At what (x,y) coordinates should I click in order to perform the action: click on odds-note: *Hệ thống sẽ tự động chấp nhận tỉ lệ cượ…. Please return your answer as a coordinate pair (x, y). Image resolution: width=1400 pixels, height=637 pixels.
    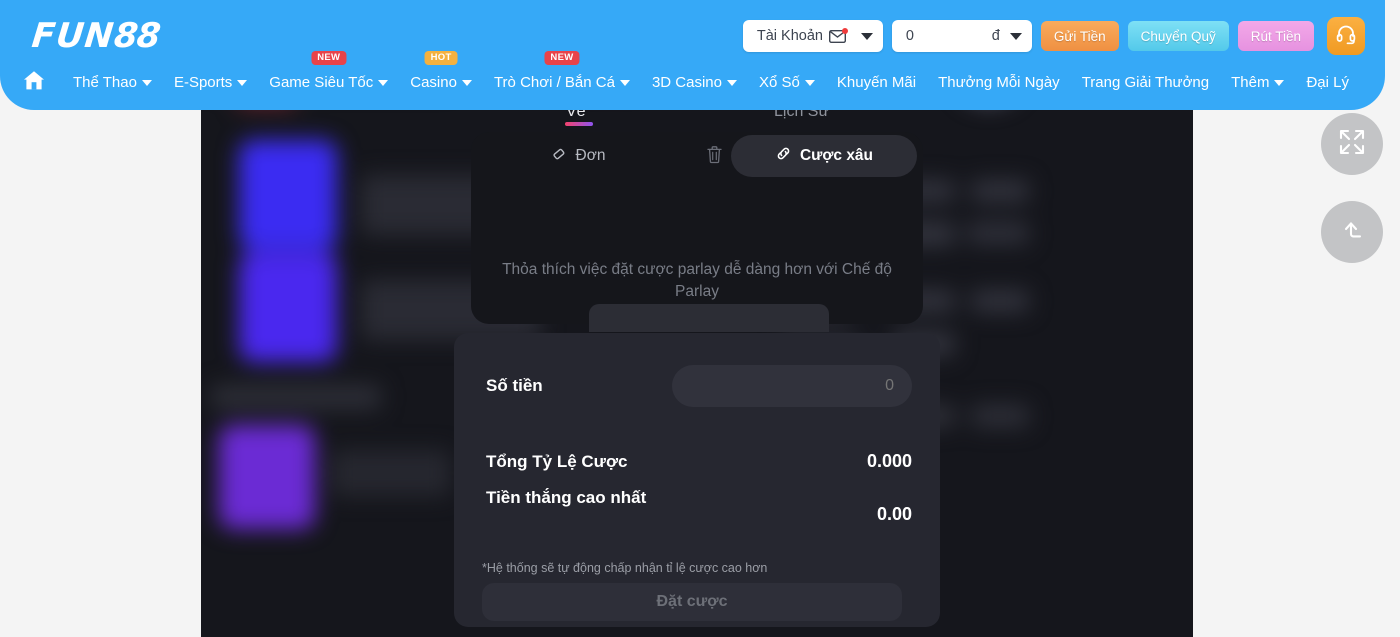
    Looking at the image, I should click on (625, 568).